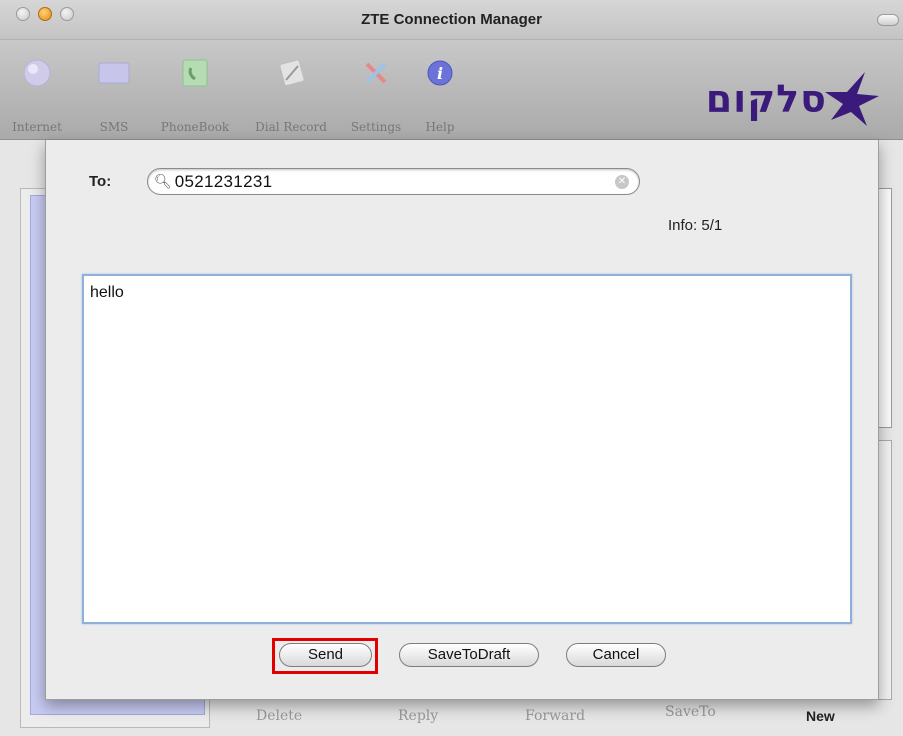 The height and width of the screenshot is (736, 903). I want to click on cancel-button: Cancel, so click(616, 655).